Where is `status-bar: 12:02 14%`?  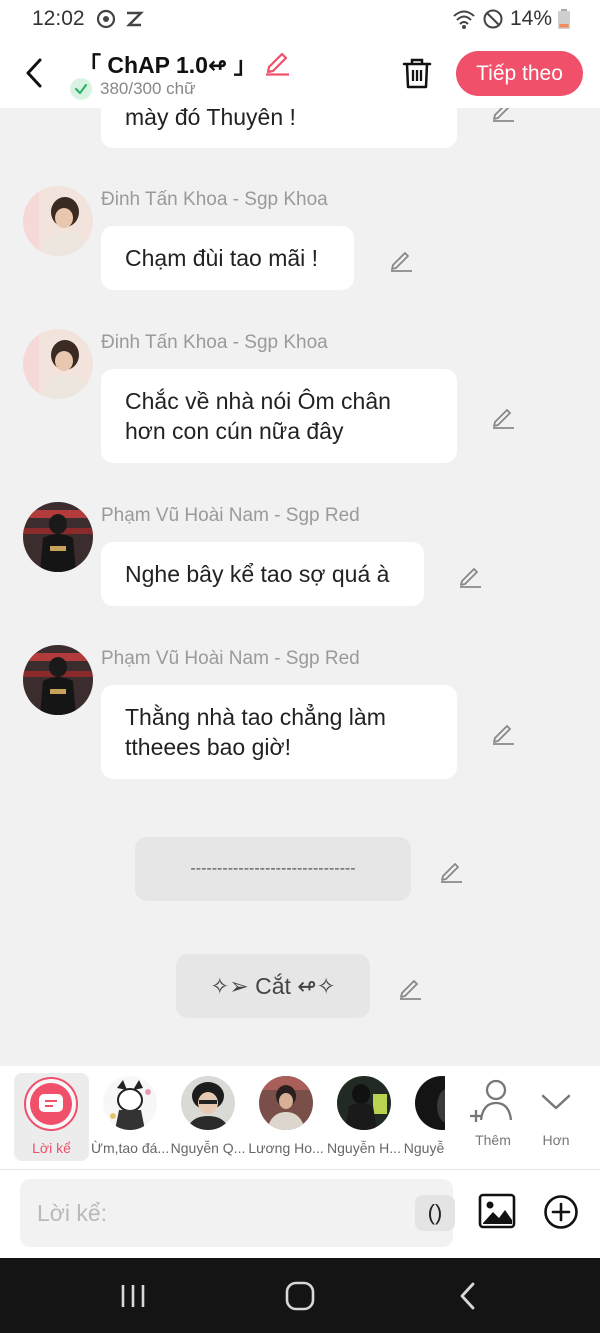
status-bar: 12:02 14% is located at coordinates (300, 19).